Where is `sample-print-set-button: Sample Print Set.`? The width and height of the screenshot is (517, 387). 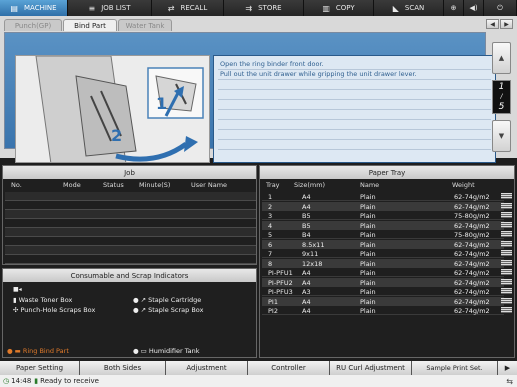
sample-print-set-button: Sample Print Set. is located at coordinates (455, 368).